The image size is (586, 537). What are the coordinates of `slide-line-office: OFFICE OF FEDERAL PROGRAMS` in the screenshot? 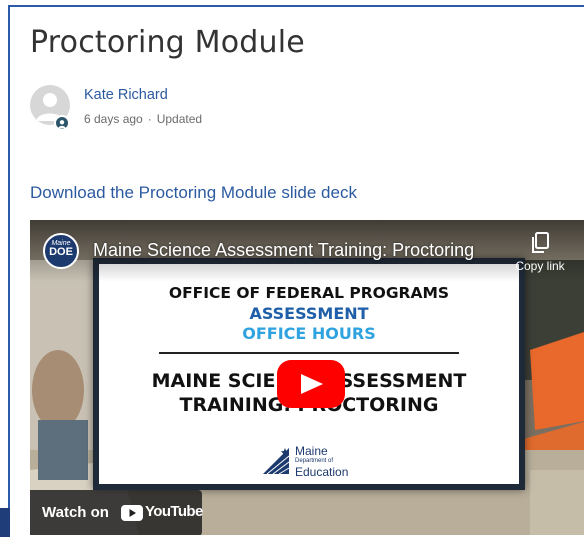 It's located at (309, 293).